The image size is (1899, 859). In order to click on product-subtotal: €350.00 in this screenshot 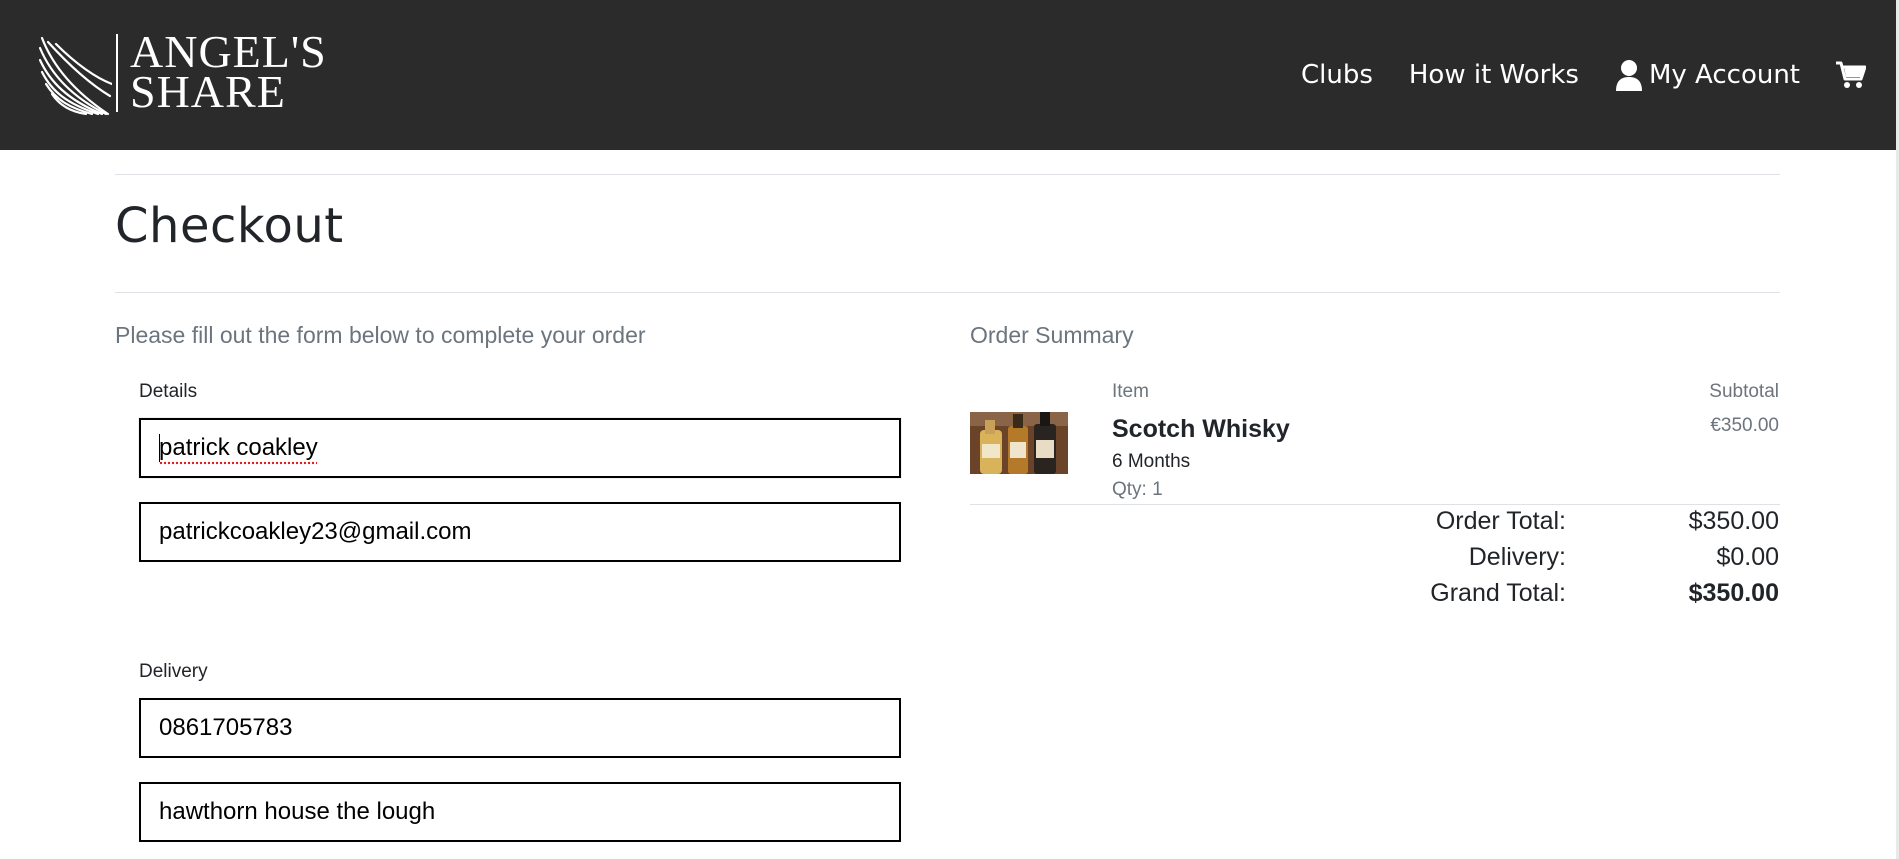, I will do `click(1744, 425)`.